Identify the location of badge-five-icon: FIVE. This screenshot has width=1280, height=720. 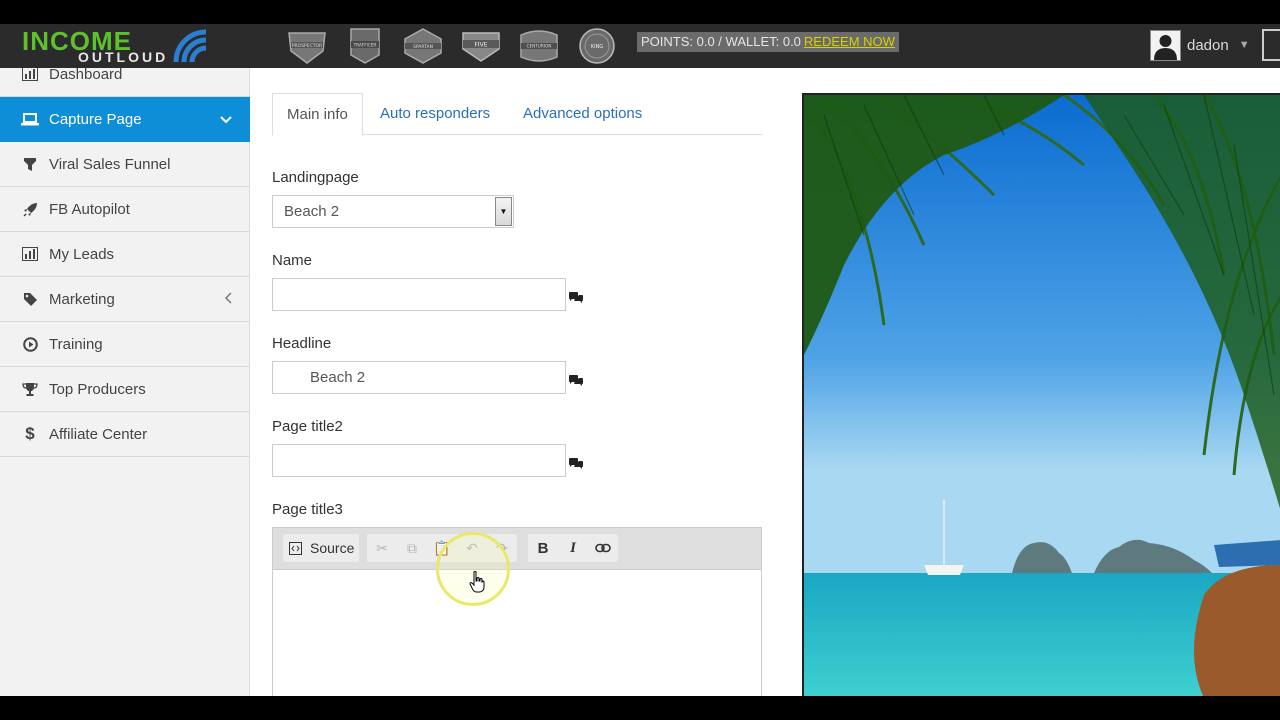
(481, 46).